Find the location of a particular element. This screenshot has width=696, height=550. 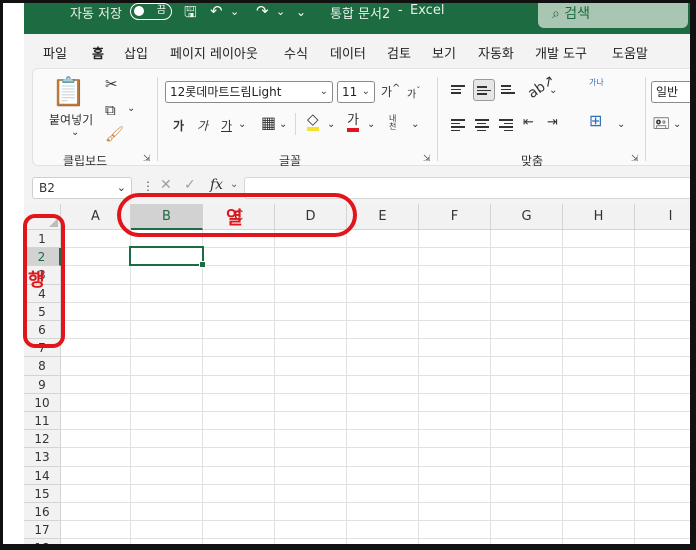

increase-indent-icon: ⇥ is located at coordinates (552, 122).